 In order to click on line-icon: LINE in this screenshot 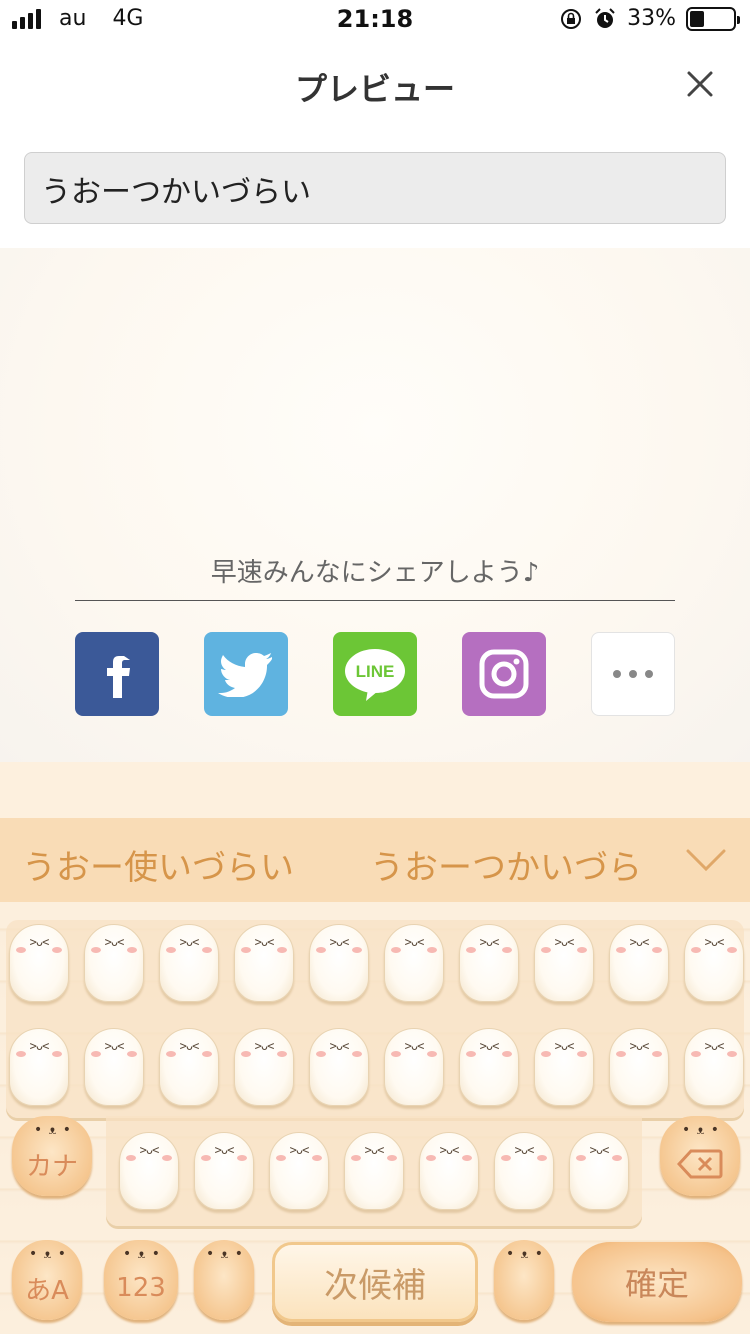, I will do `click(375, 675)`.